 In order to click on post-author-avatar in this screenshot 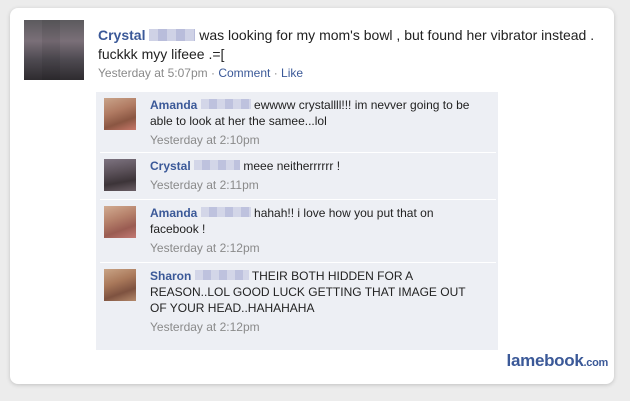, I will do `click(54, 50)`.